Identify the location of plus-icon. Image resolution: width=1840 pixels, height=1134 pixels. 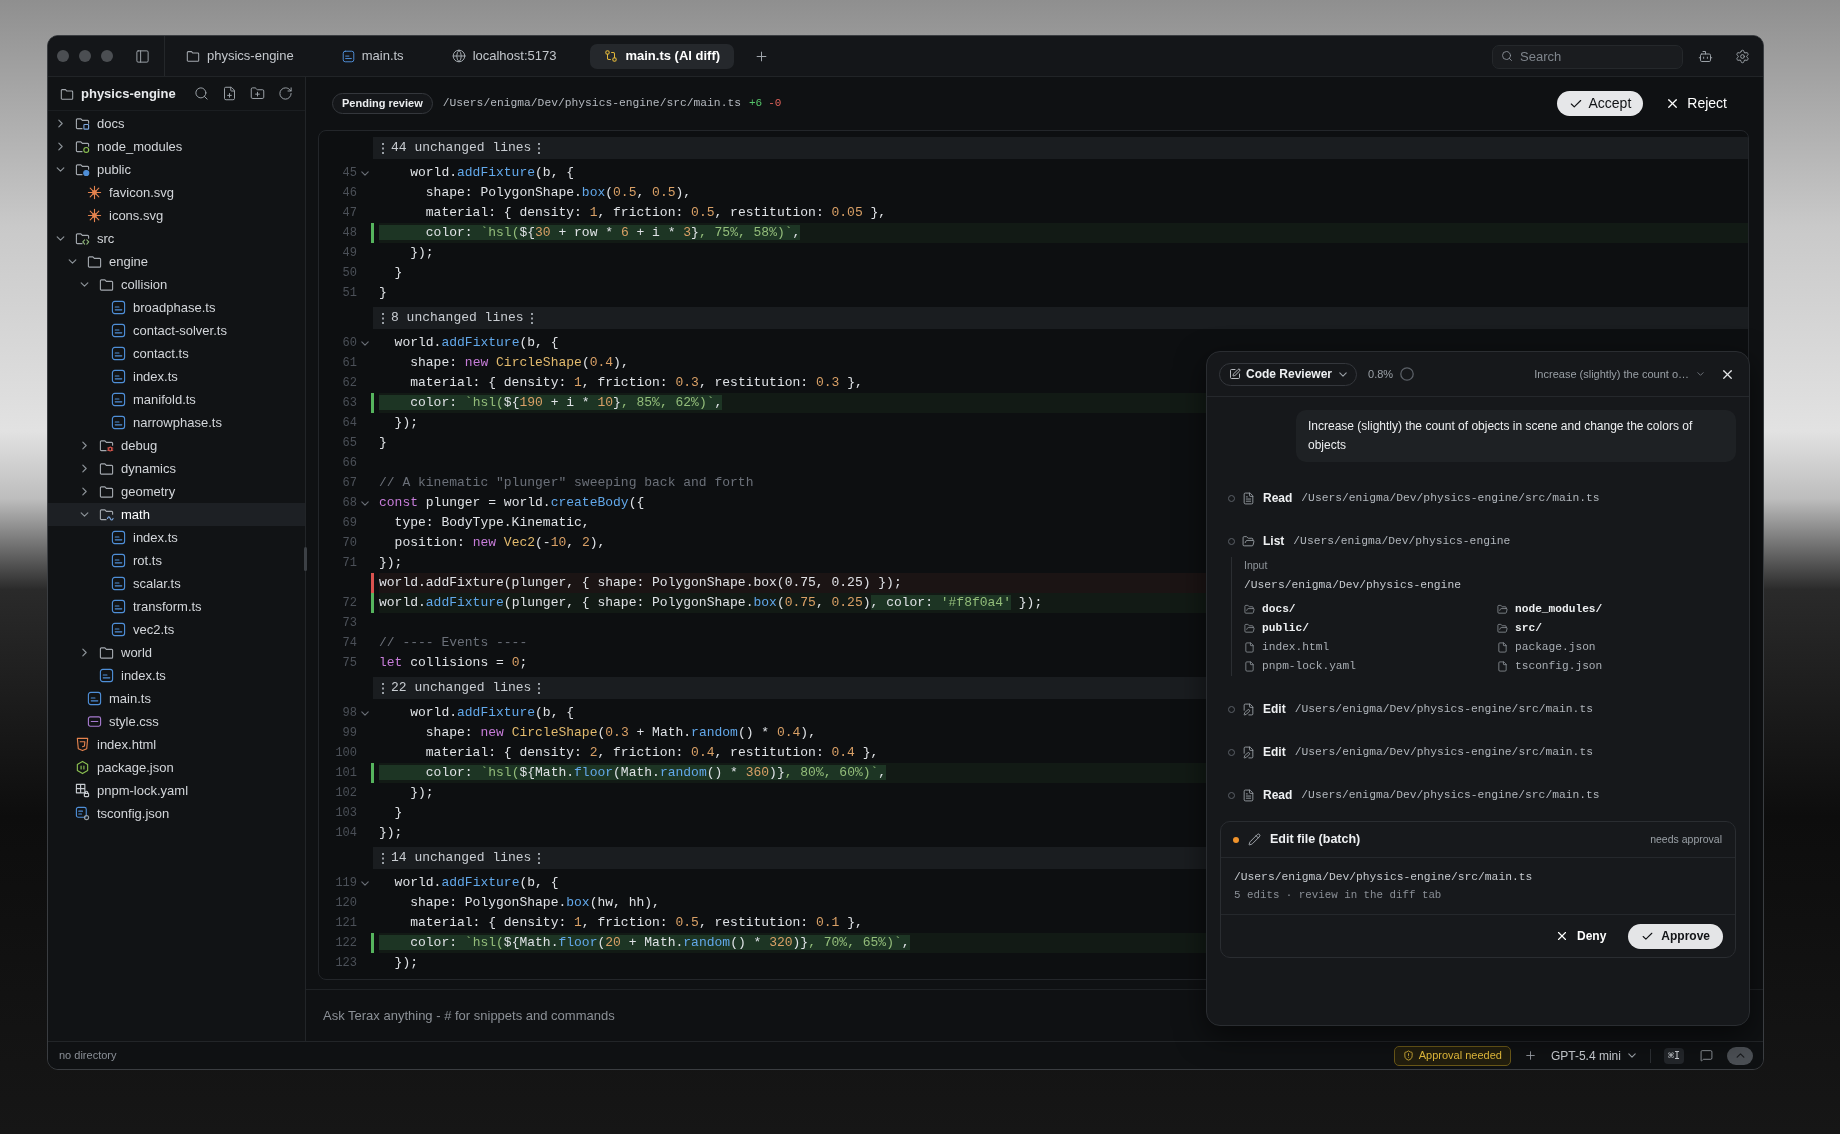
(1530, 1055).